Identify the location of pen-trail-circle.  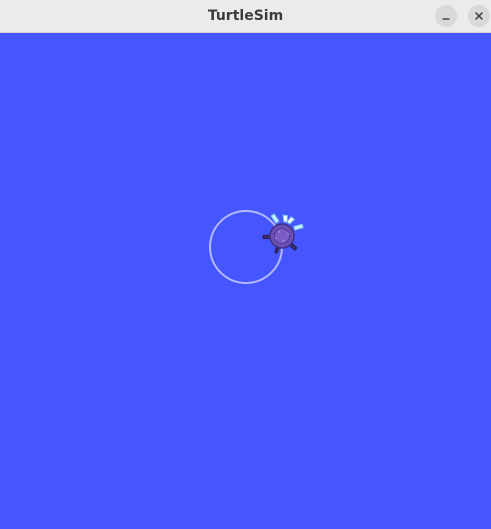
(246, 247).